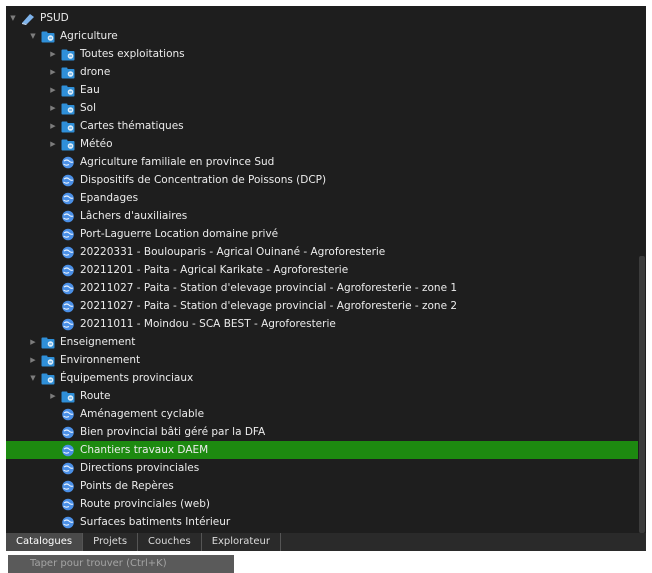 The height and width of the screenshot is (573, 652). What do you see at coordinates (322, 486) in the screenshot?
I see `tree-layer-points-de-reperes: Points de Repères` at bounding box center [322, 486].